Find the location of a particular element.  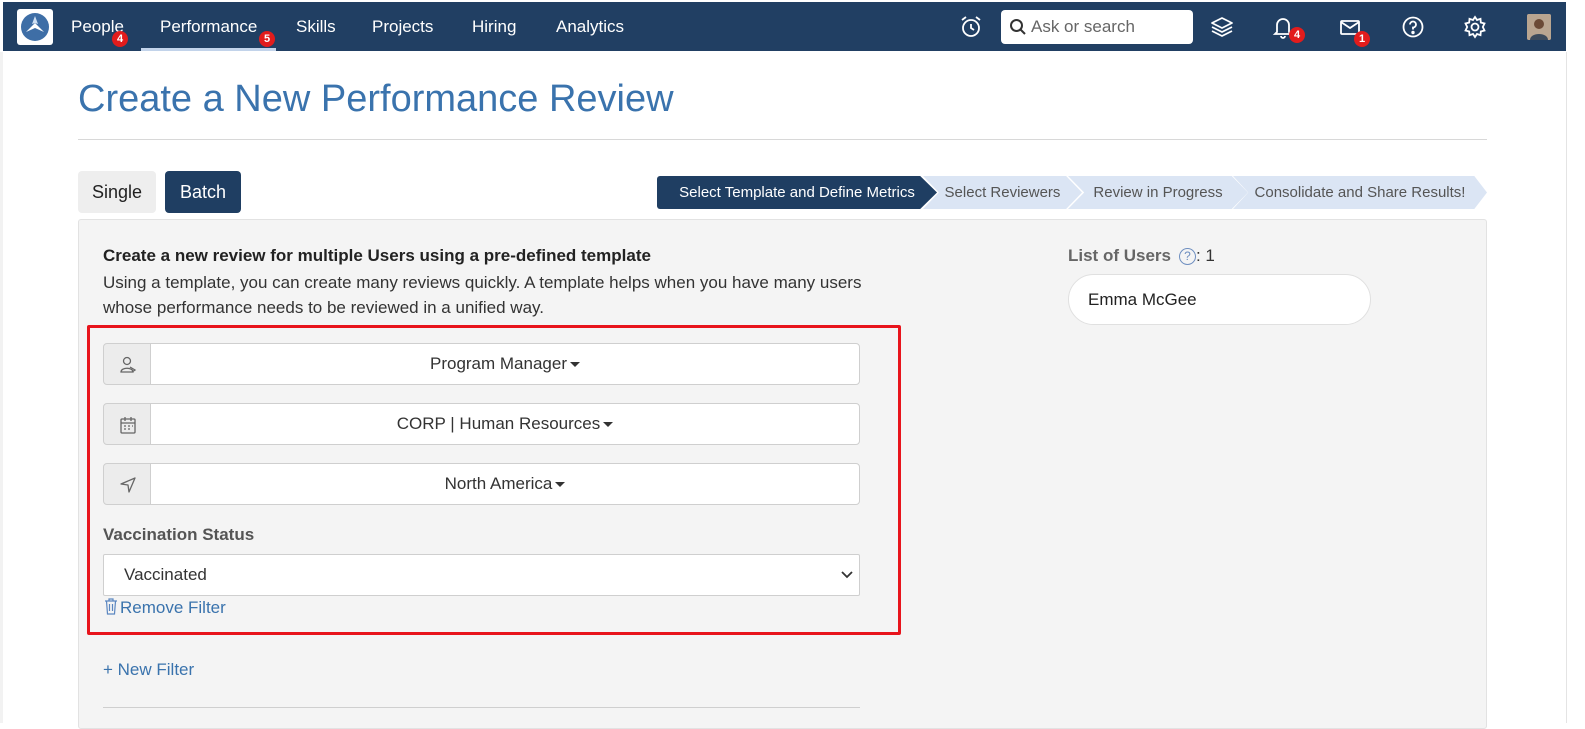

wizard-step-select-template: Select Template and Define Metrics is located at coordinates (797, 192).